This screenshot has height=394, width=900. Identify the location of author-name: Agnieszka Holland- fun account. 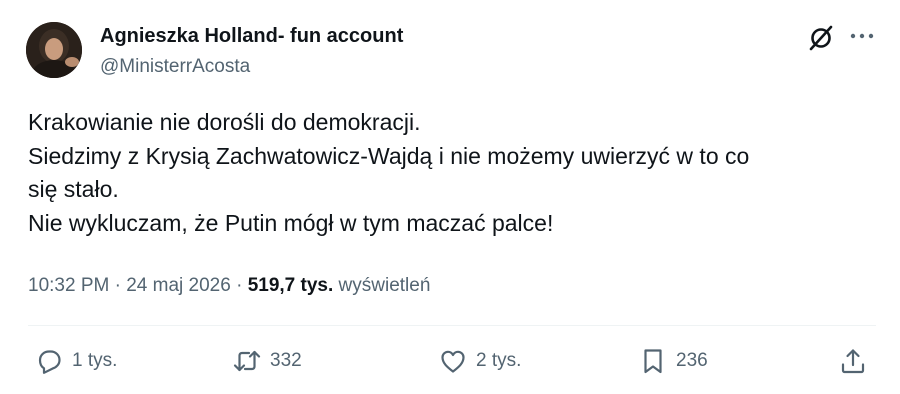
(251, 36).